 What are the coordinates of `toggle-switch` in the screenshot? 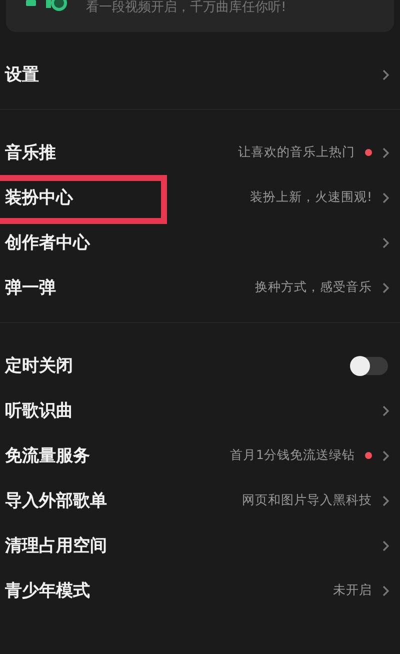 It's located at (370, 365).